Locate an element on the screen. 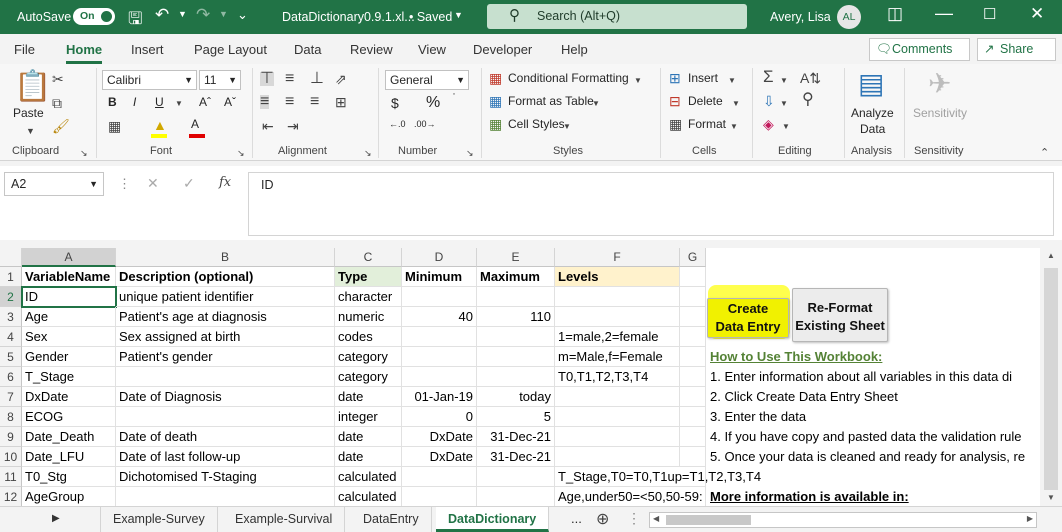 The image size is (1062, 532). share-button: ↗ Share is located at coordinates (1016, 49).